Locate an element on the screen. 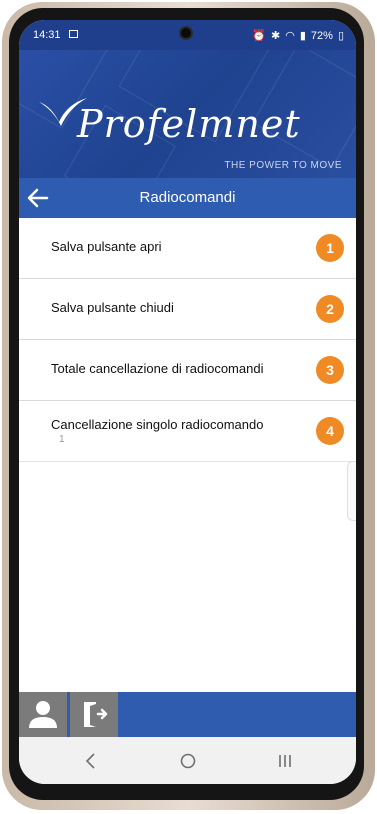  wifi-icon: ◠ is located at coordinates (290, 36).